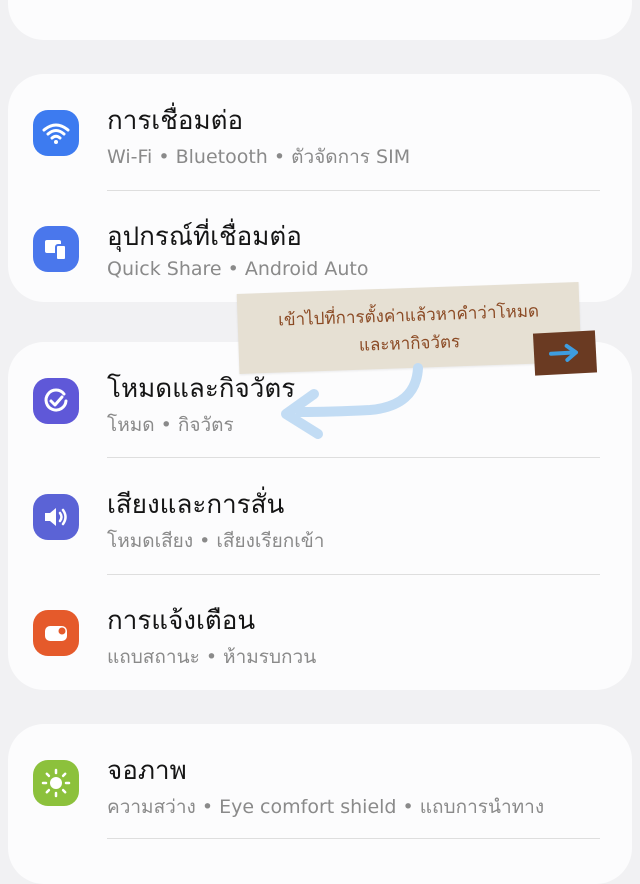 Image resolution: width=640 pixels, height=884 pixels. What do you see at coordinates (56, 783) in the screenshot?
I see `sun-icon` at bounding box center [56, 783].